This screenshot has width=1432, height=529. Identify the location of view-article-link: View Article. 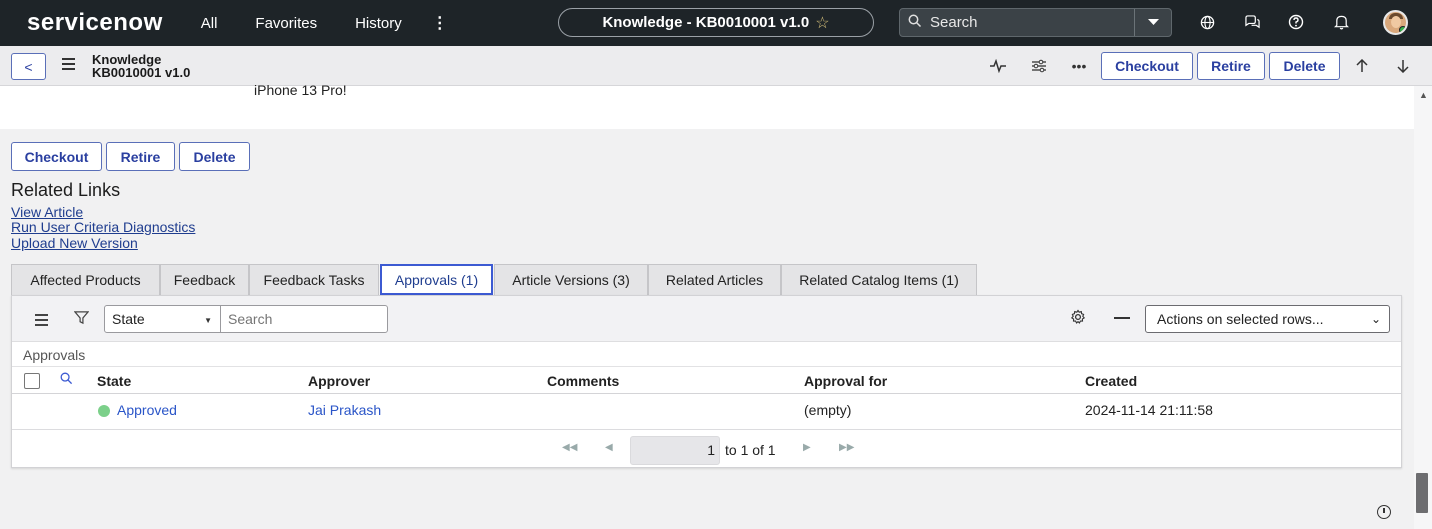
(47, 212).